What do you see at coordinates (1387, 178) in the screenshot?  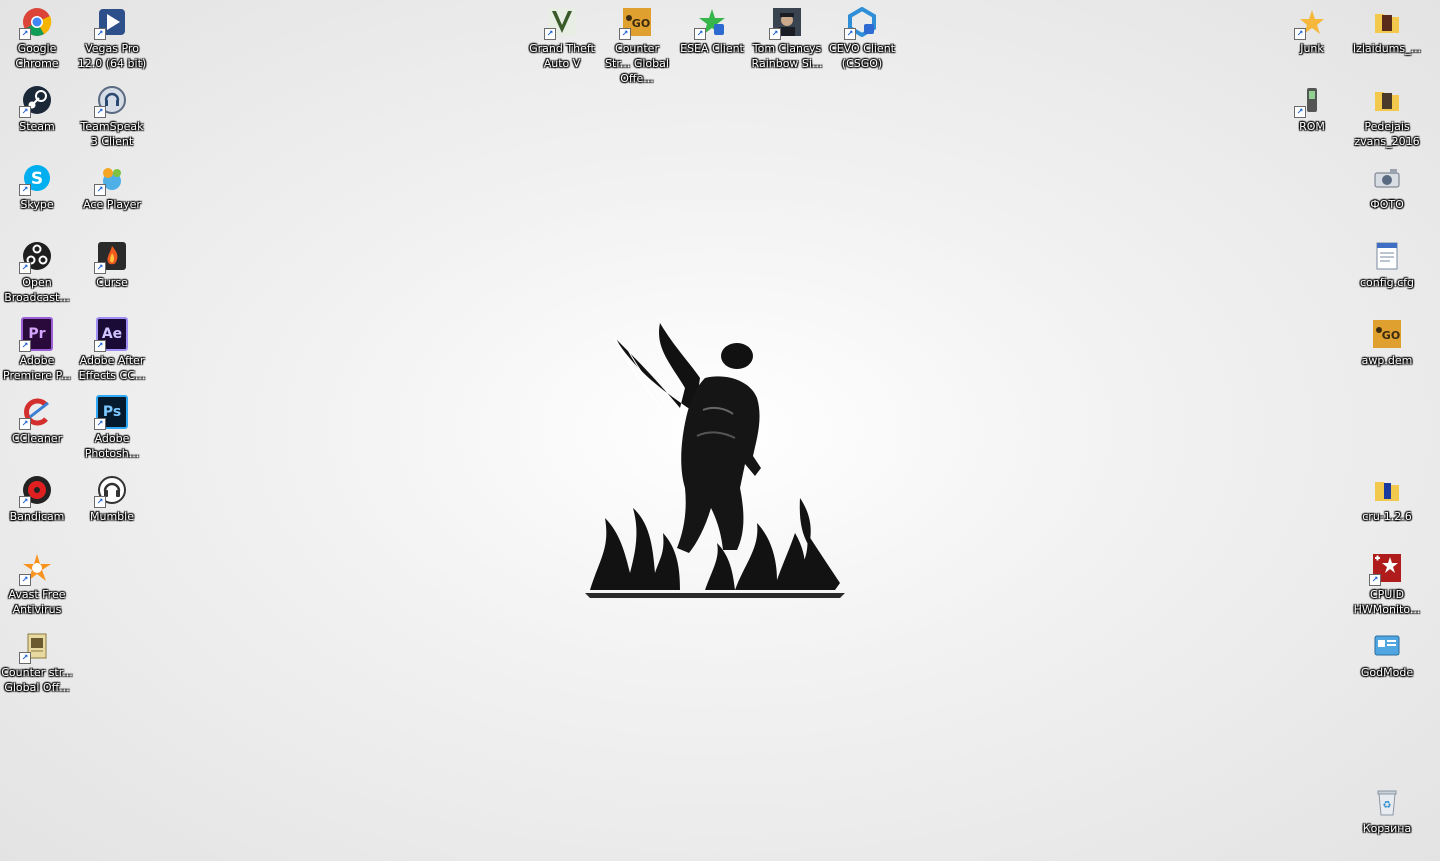 I see `photo-folder-icon` at bounding box center [1387, 178].